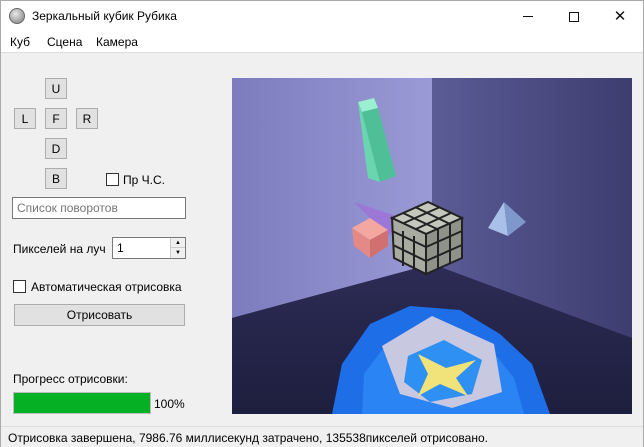  I want to click on menu-item-camera: Камера, so click(117, 42).